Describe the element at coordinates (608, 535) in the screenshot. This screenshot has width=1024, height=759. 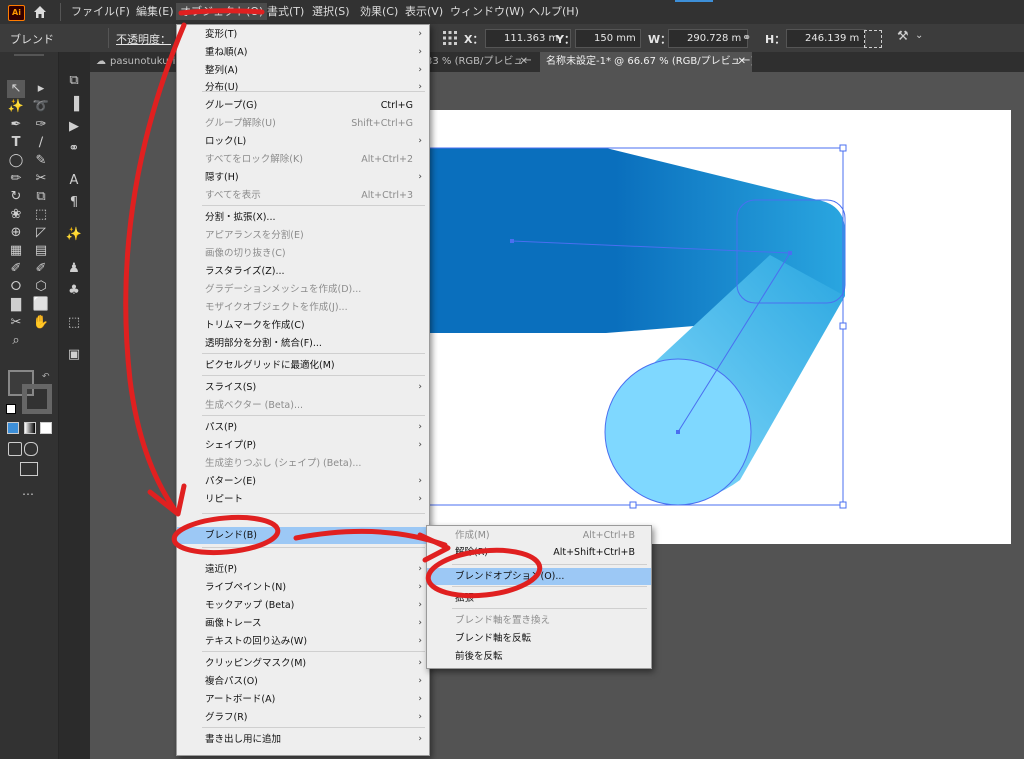
I see `menu-item-shortcut: Alt+Ctrl+B` at that location.